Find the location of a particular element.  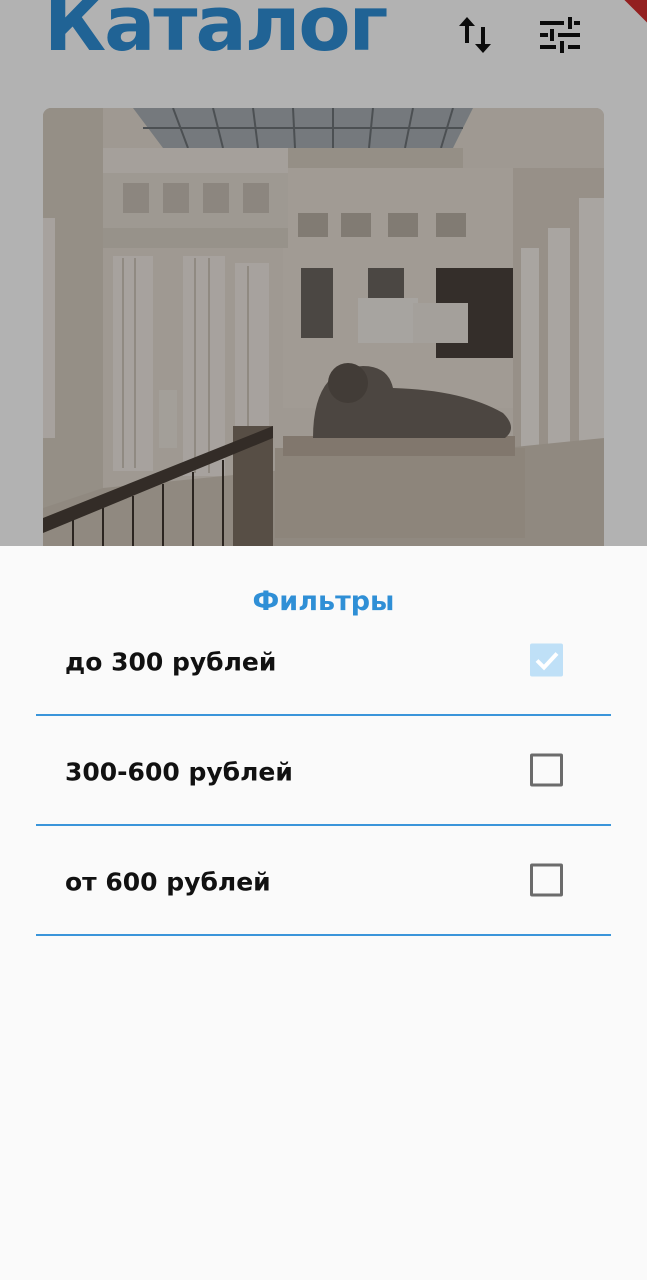

filter-option-label: 300-600 рублей is located at coordinates (179, 772).